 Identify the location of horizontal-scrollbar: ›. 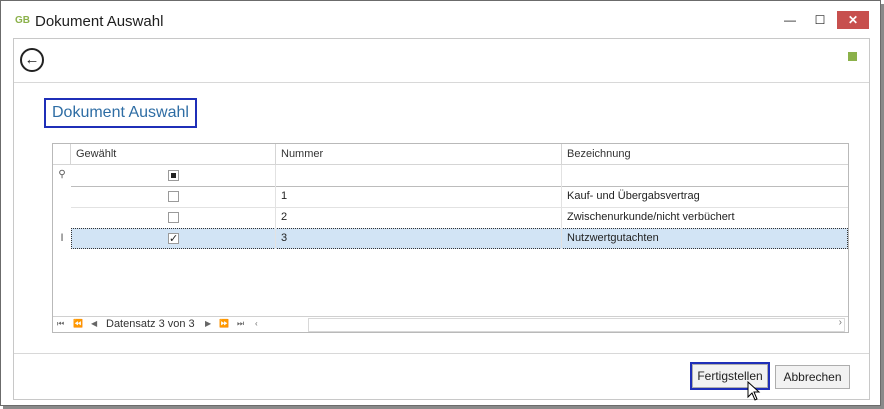
(576, 324).